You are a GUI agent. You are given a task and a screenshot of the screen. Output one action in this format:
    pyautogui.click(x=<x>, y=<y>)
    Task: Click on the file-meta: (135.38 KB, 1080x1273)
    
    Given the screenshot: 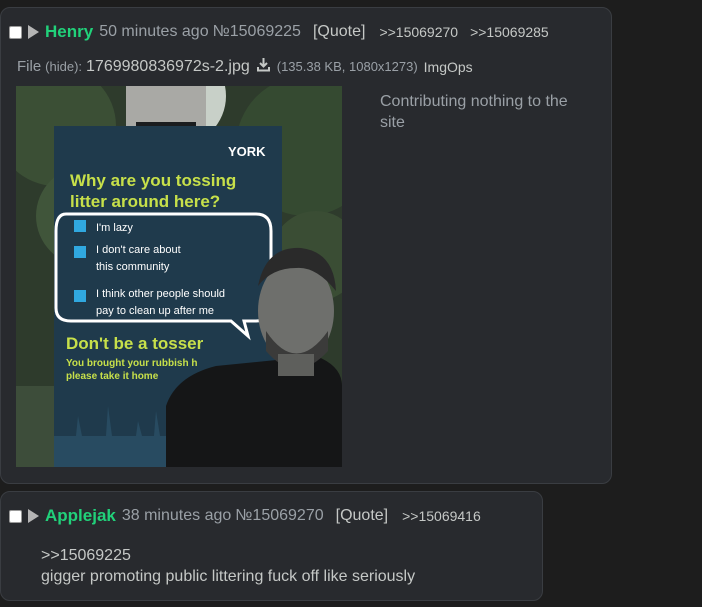 What is the action you would take?
    pyautogui.click(x=347, y=66)
    